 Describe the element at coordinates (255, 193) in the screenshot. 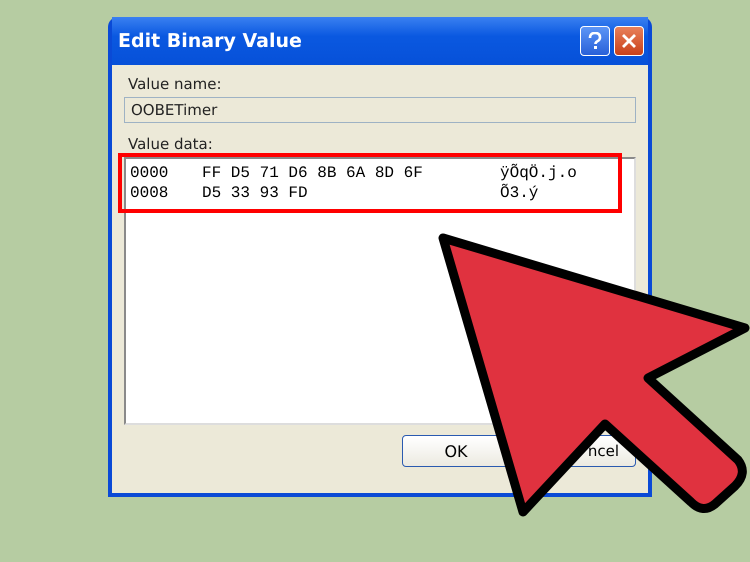

I see `hex-bytes: D5 33 93 FD` at that location.